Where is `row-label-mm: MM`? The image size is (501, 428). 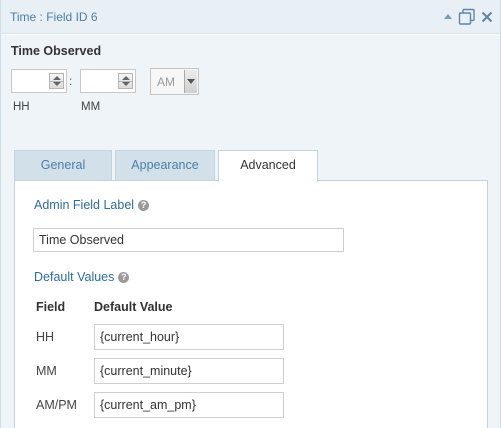 row-label-mm: MM is located at coordinates (46, 371).